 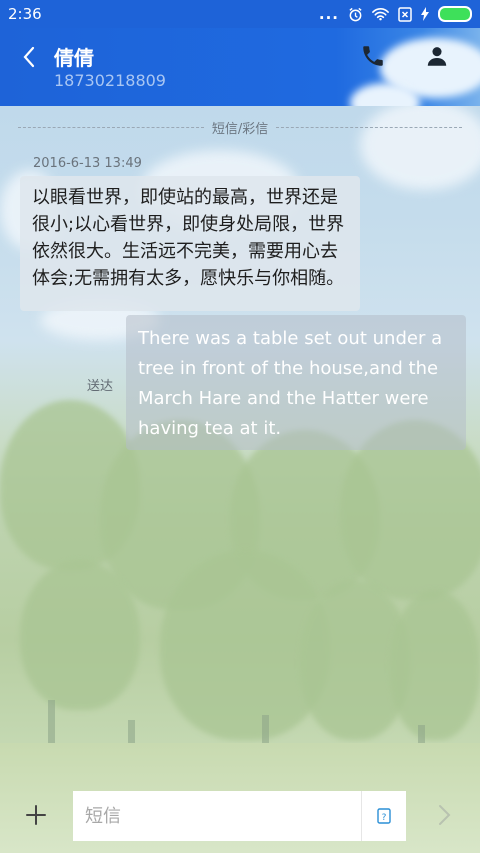 I want to click on alarm-icon, so click(x=355, y=14).